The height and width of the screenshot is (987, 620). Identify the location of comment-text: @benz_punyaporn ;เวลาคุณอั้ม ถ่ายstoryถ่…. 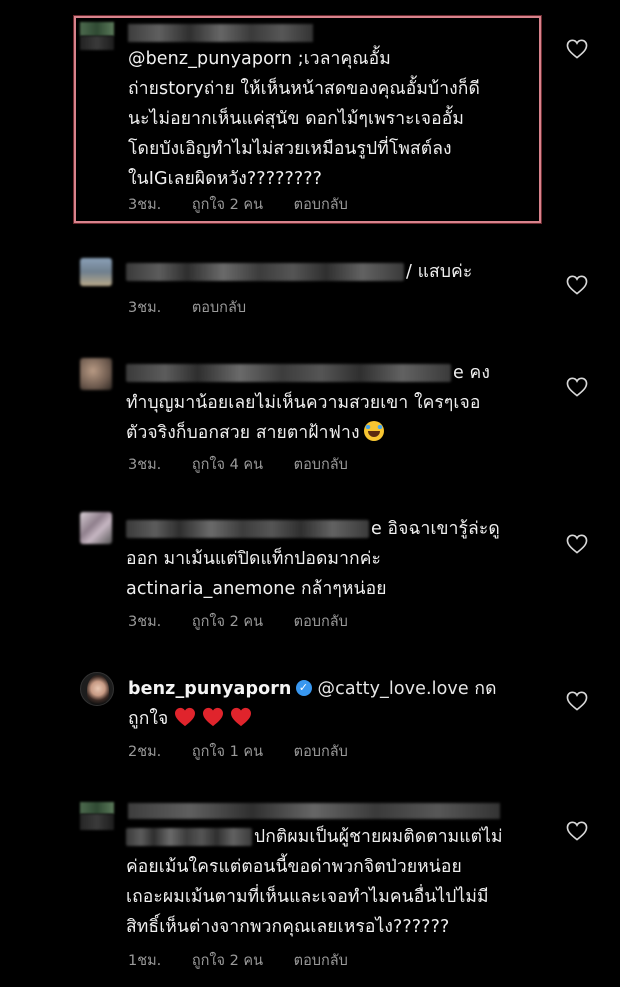
(338, 119).